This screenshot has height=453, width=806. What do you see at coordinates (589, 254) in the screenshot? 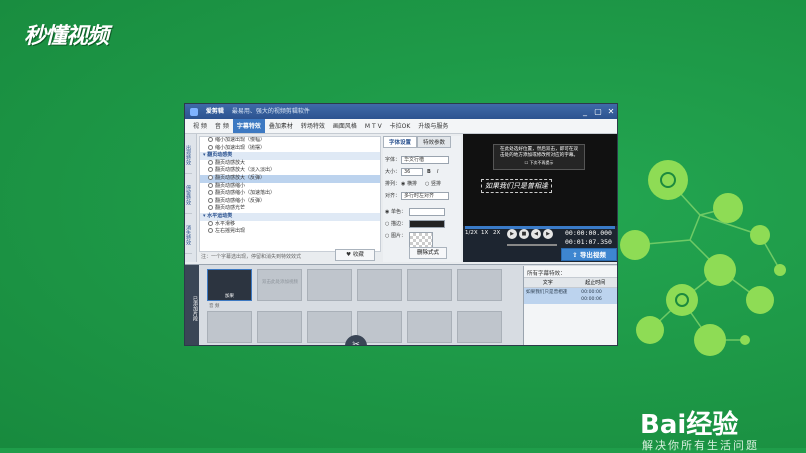
I see `export-video-button: ⇪ 导出视频` at bounding box center [589, 254].